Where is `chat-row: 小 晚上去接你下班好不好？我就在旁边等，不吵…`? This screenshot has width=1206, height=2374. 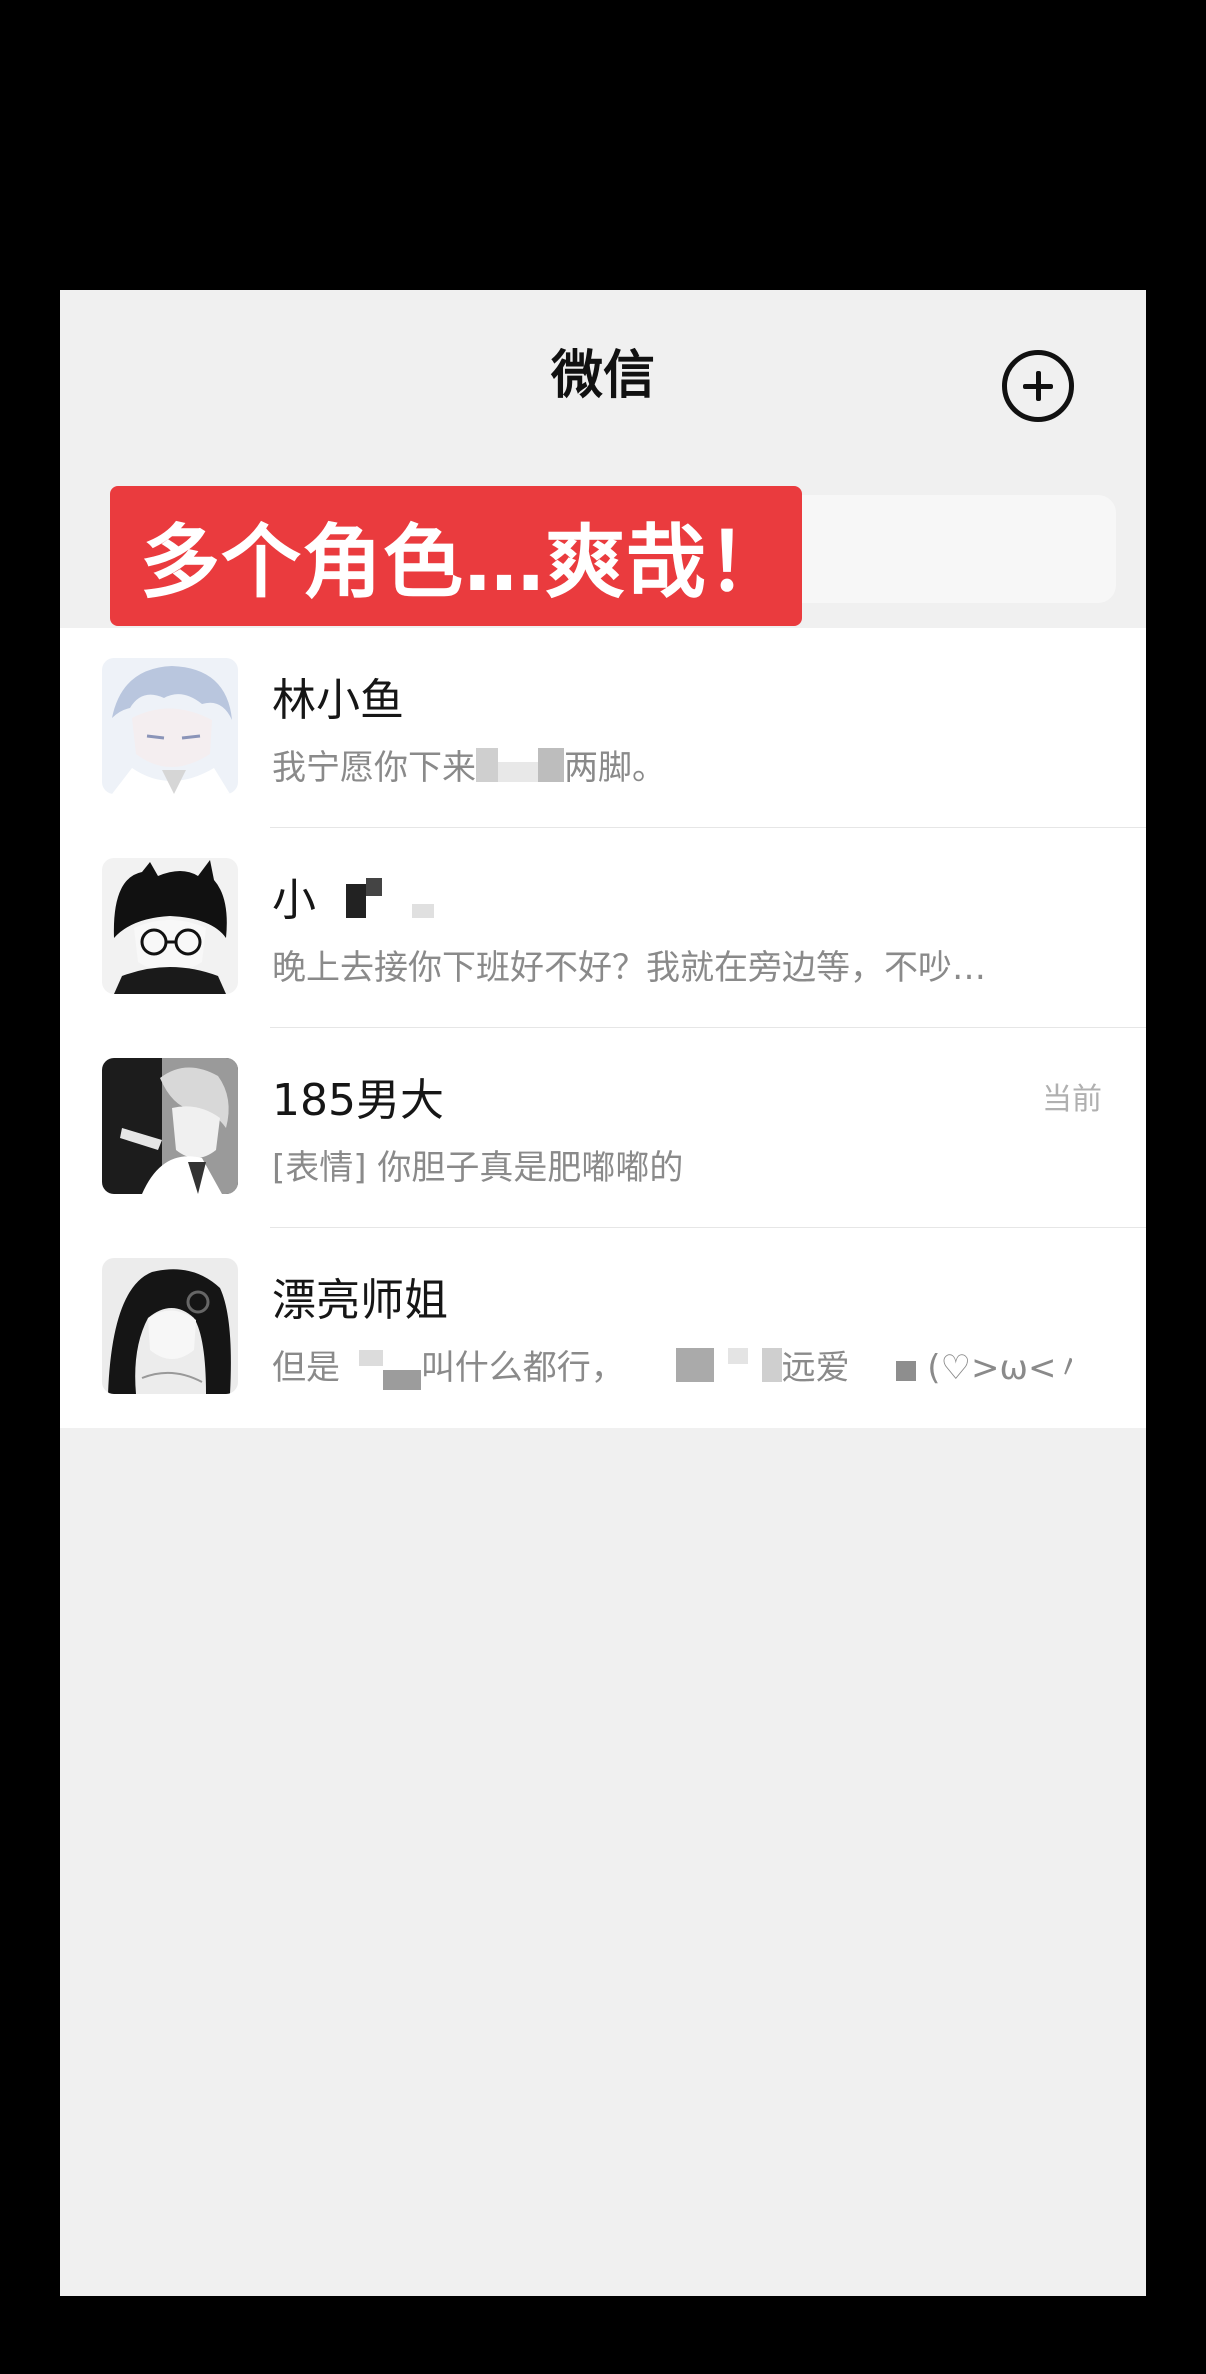 chat-row: 小 晚上去接你下班好不好？我就在旁边等，不吵… is located at coordinates (603, 928).